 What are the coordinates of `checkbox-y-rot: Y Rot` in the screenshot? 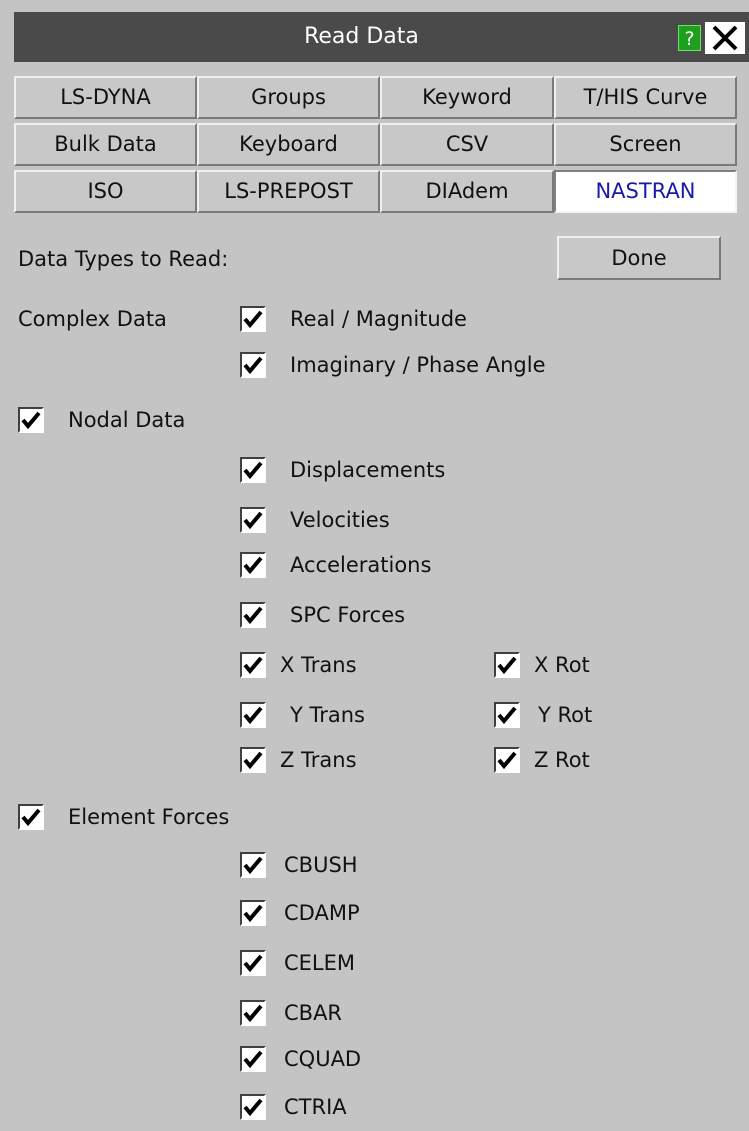 It's located at (543, 715).